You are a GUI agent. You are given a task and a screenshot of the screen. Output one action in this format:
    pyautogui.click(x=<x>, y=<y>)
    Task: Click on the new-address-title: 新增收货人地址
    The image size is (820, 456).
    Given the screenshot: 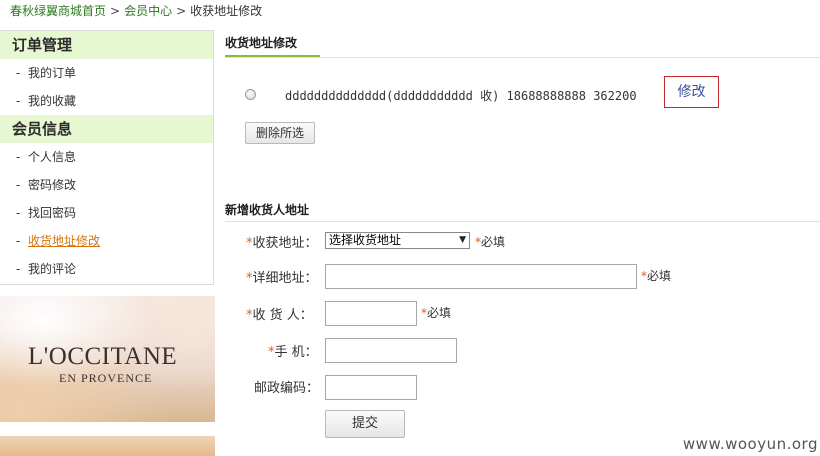 What is the action you would take?
    pyautogui.click(x=267, y=210)
    